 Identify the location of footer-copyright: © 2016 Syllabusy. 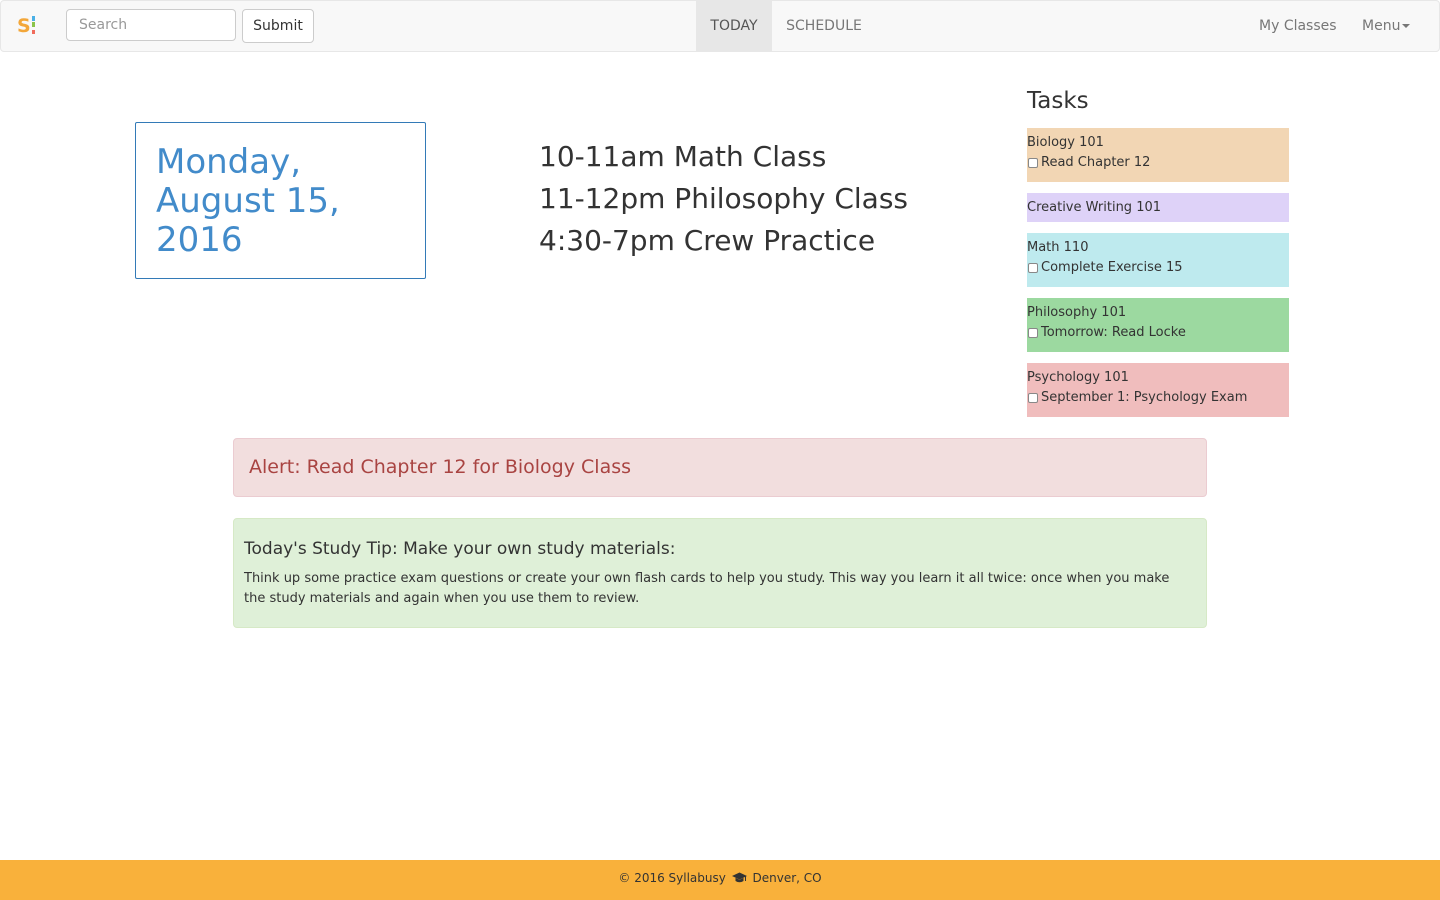
(672, 878).